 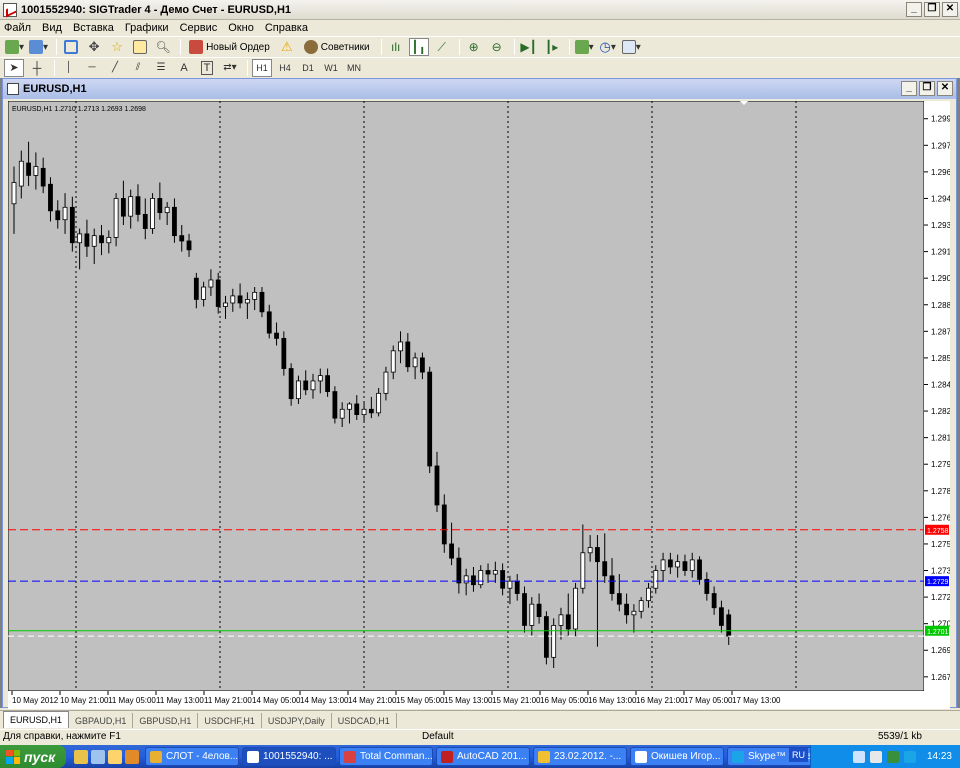 What do you see at coordinates (932, 9) in the screenshot?
I see `restore-button: ❐` at bounding box center [932, 9].